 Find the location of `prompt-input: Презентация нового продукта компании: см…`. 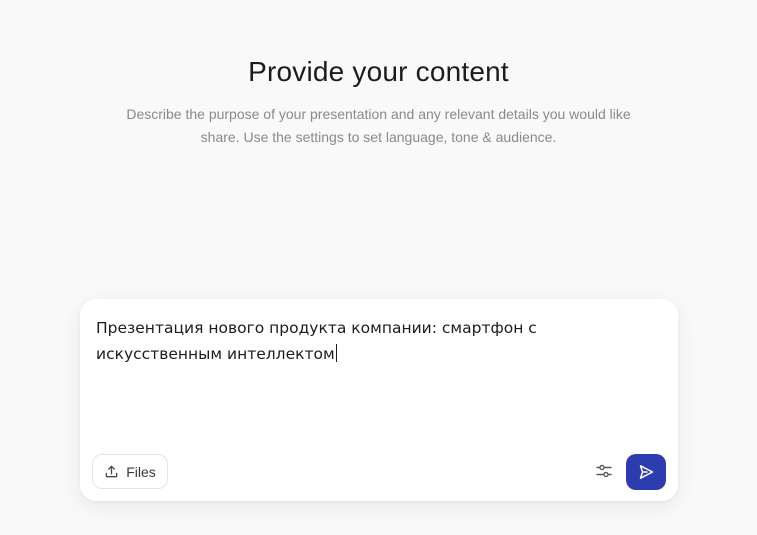

prompt-input: Презентация нового продукта компании: см… is located at coordinates (381, 341).